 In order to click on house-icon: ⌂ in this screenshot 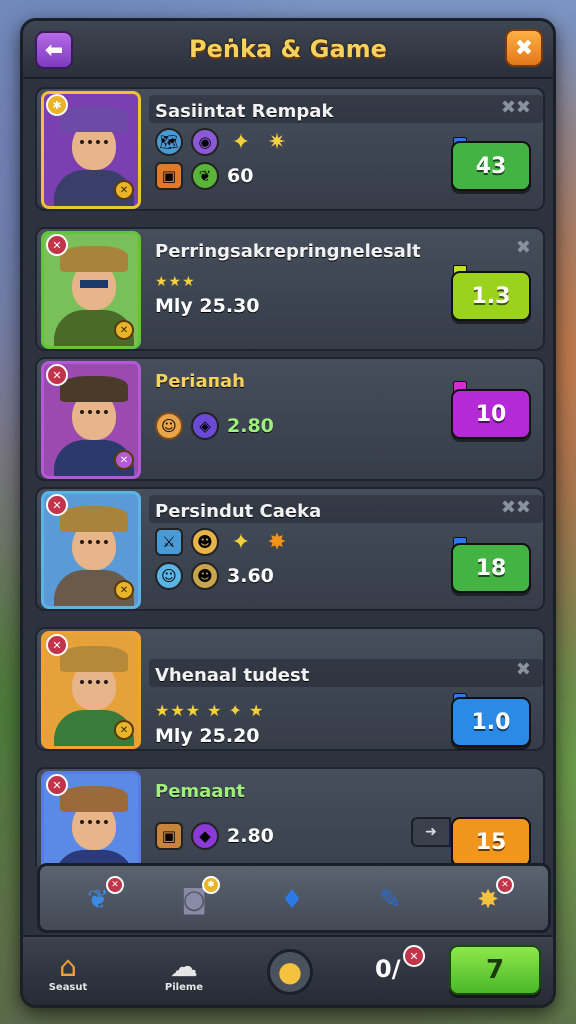, I will do `click(68, 966)`.